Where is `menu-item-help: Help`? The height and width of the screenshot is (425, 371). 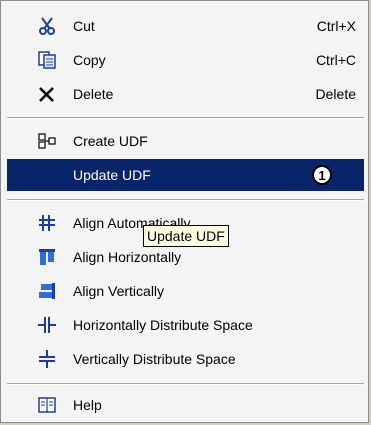
menu-item-help: Help is located at coordinates (185, 405).